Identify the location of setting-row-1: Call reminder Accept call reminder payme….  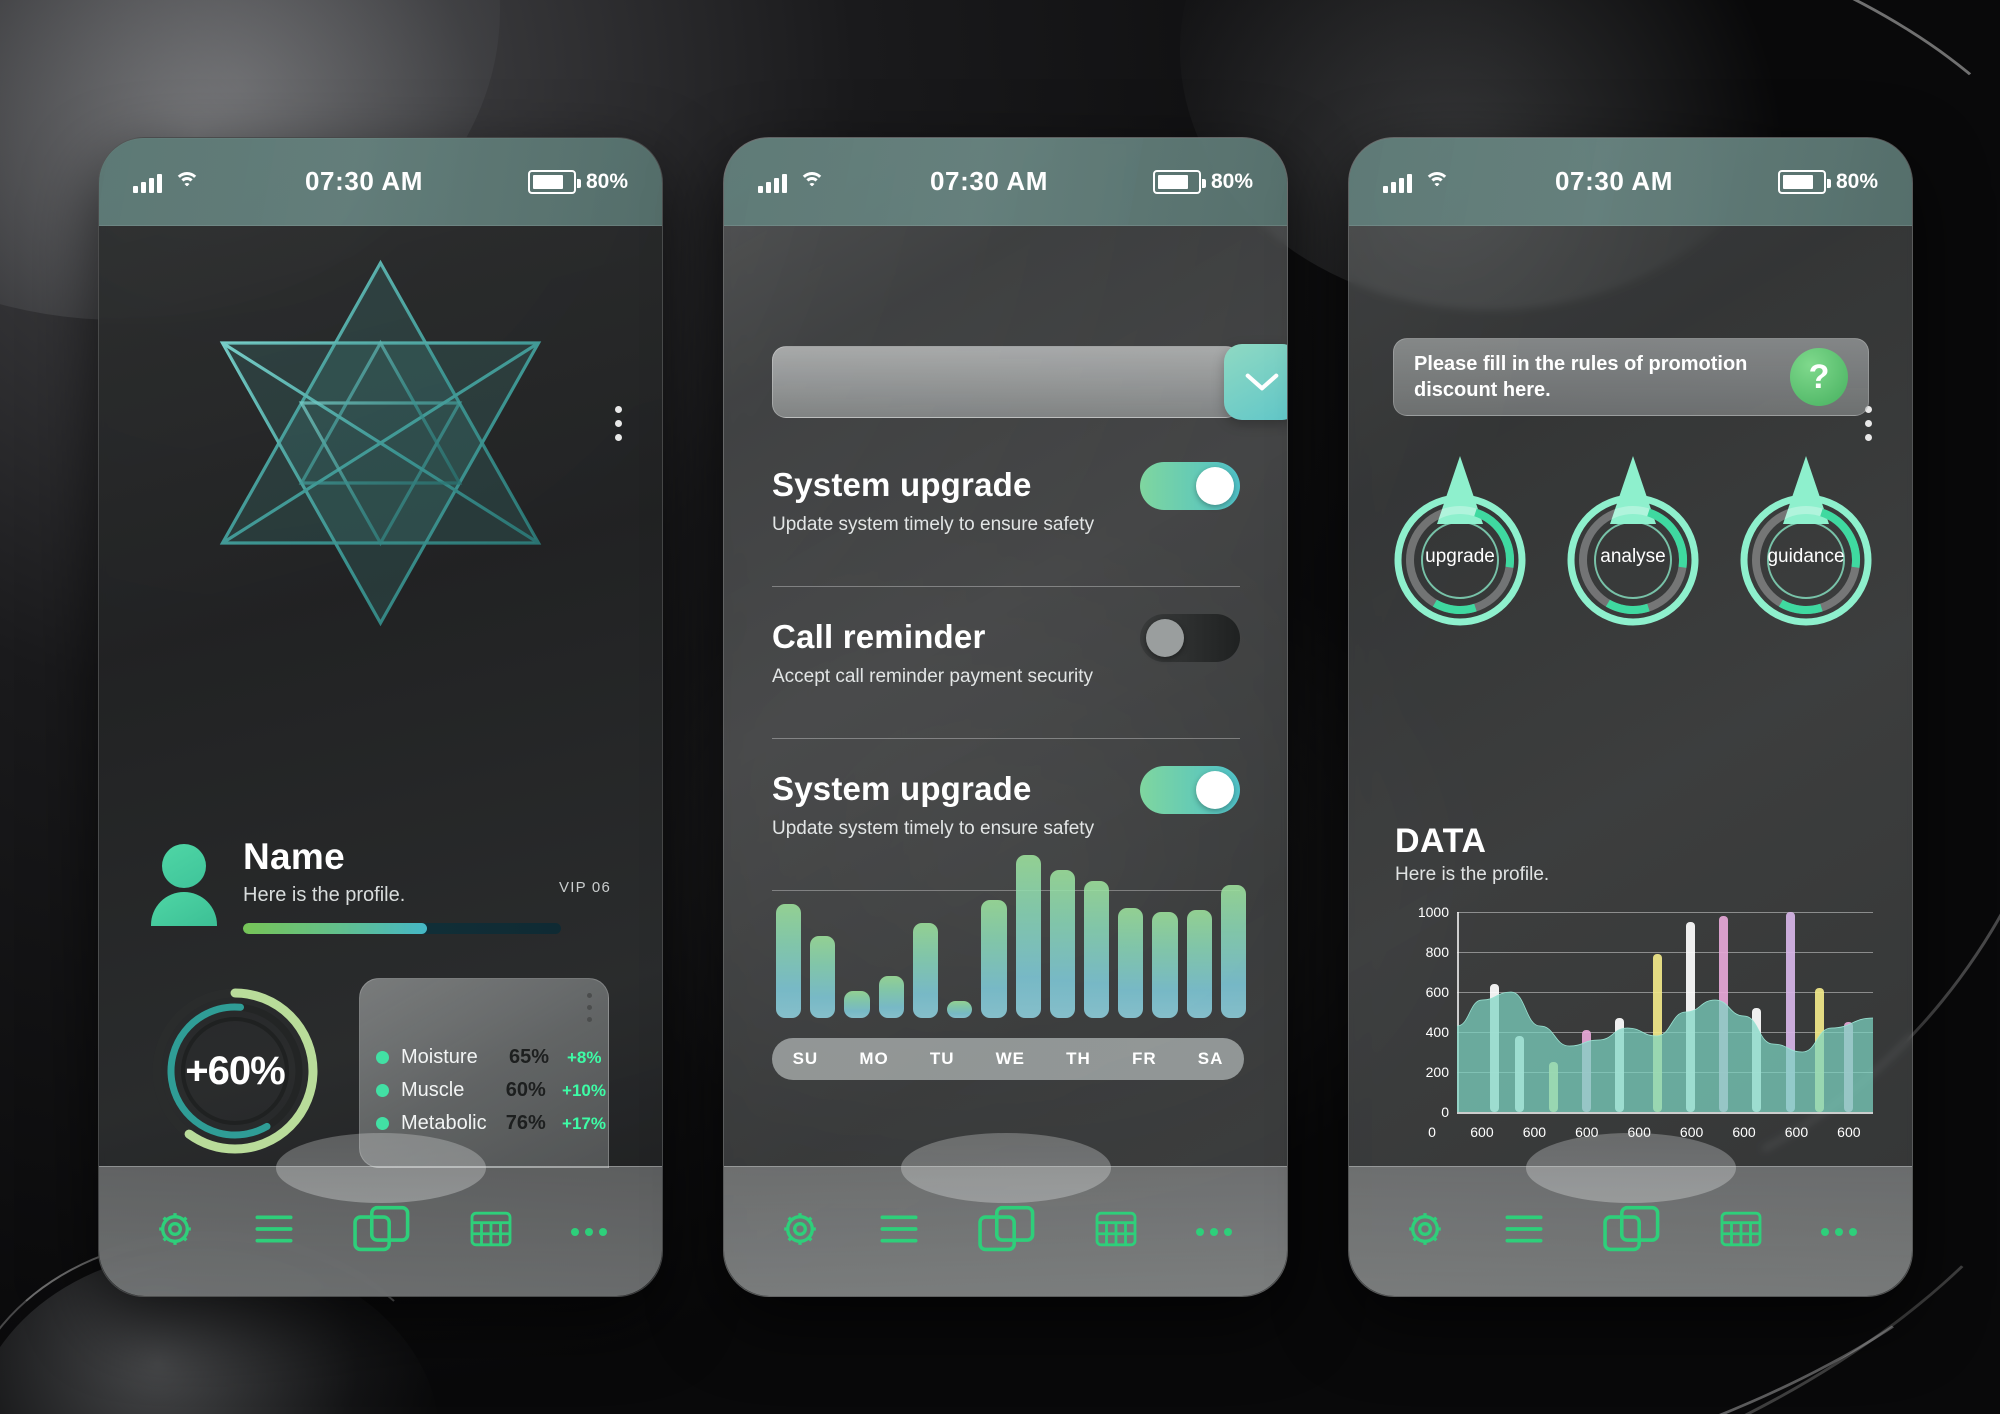
(1006, 651).